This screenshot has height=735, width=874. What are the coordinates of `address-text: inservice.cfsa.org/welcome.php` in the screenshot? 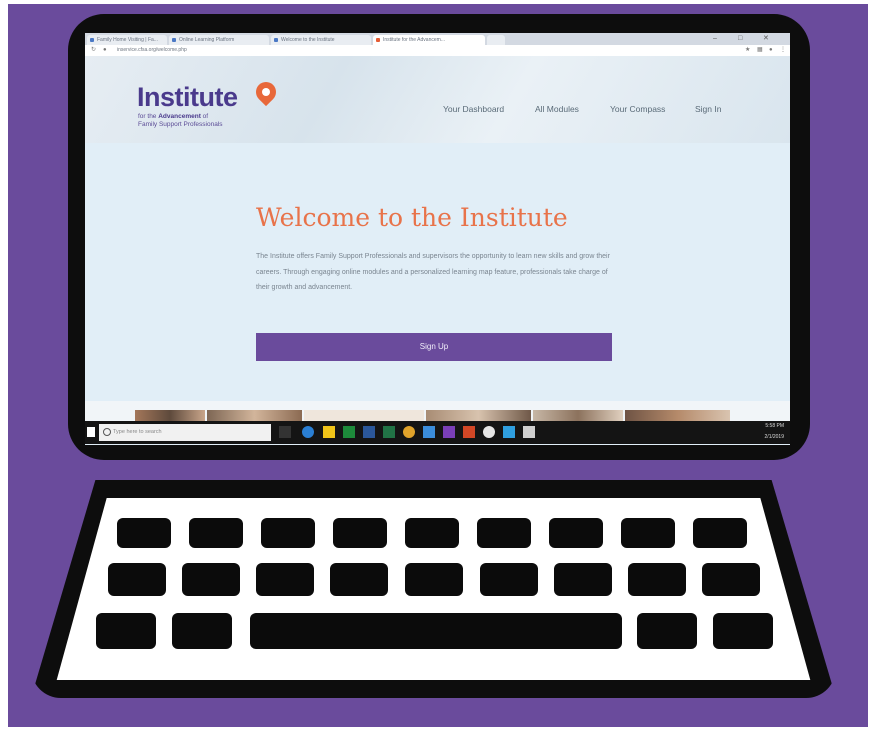 It's located at (152, 50).